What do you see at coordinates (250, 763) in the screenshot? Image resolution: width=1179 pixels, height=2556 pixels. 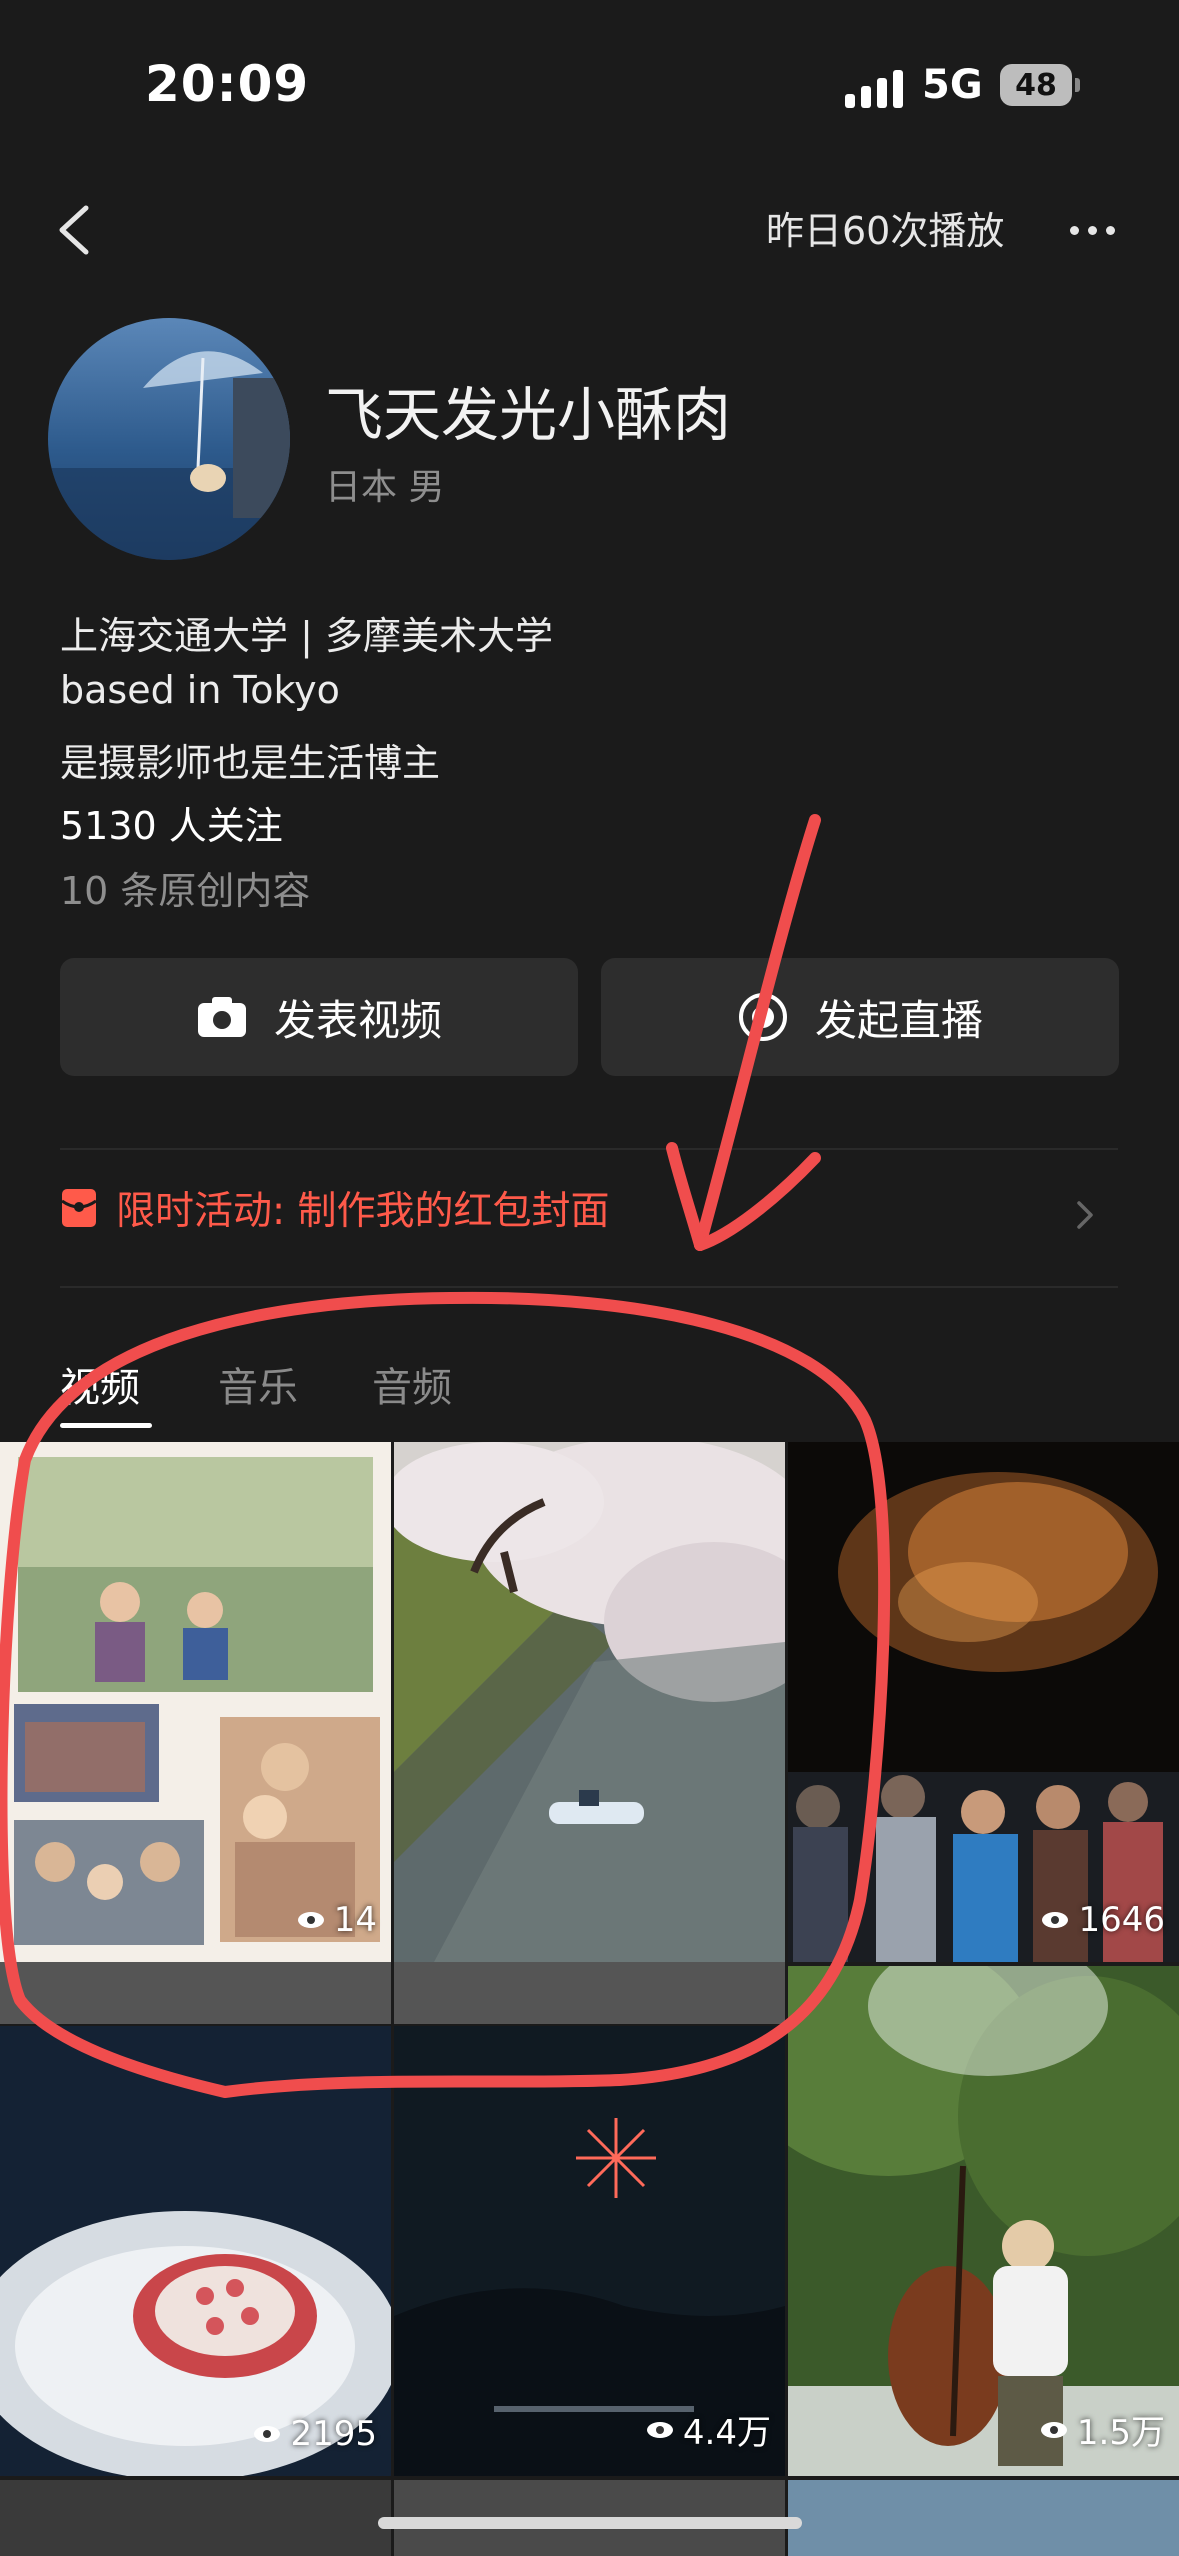 I see `bio-line: 是摄影师也是生活博主` at bounding box center [250, 763].